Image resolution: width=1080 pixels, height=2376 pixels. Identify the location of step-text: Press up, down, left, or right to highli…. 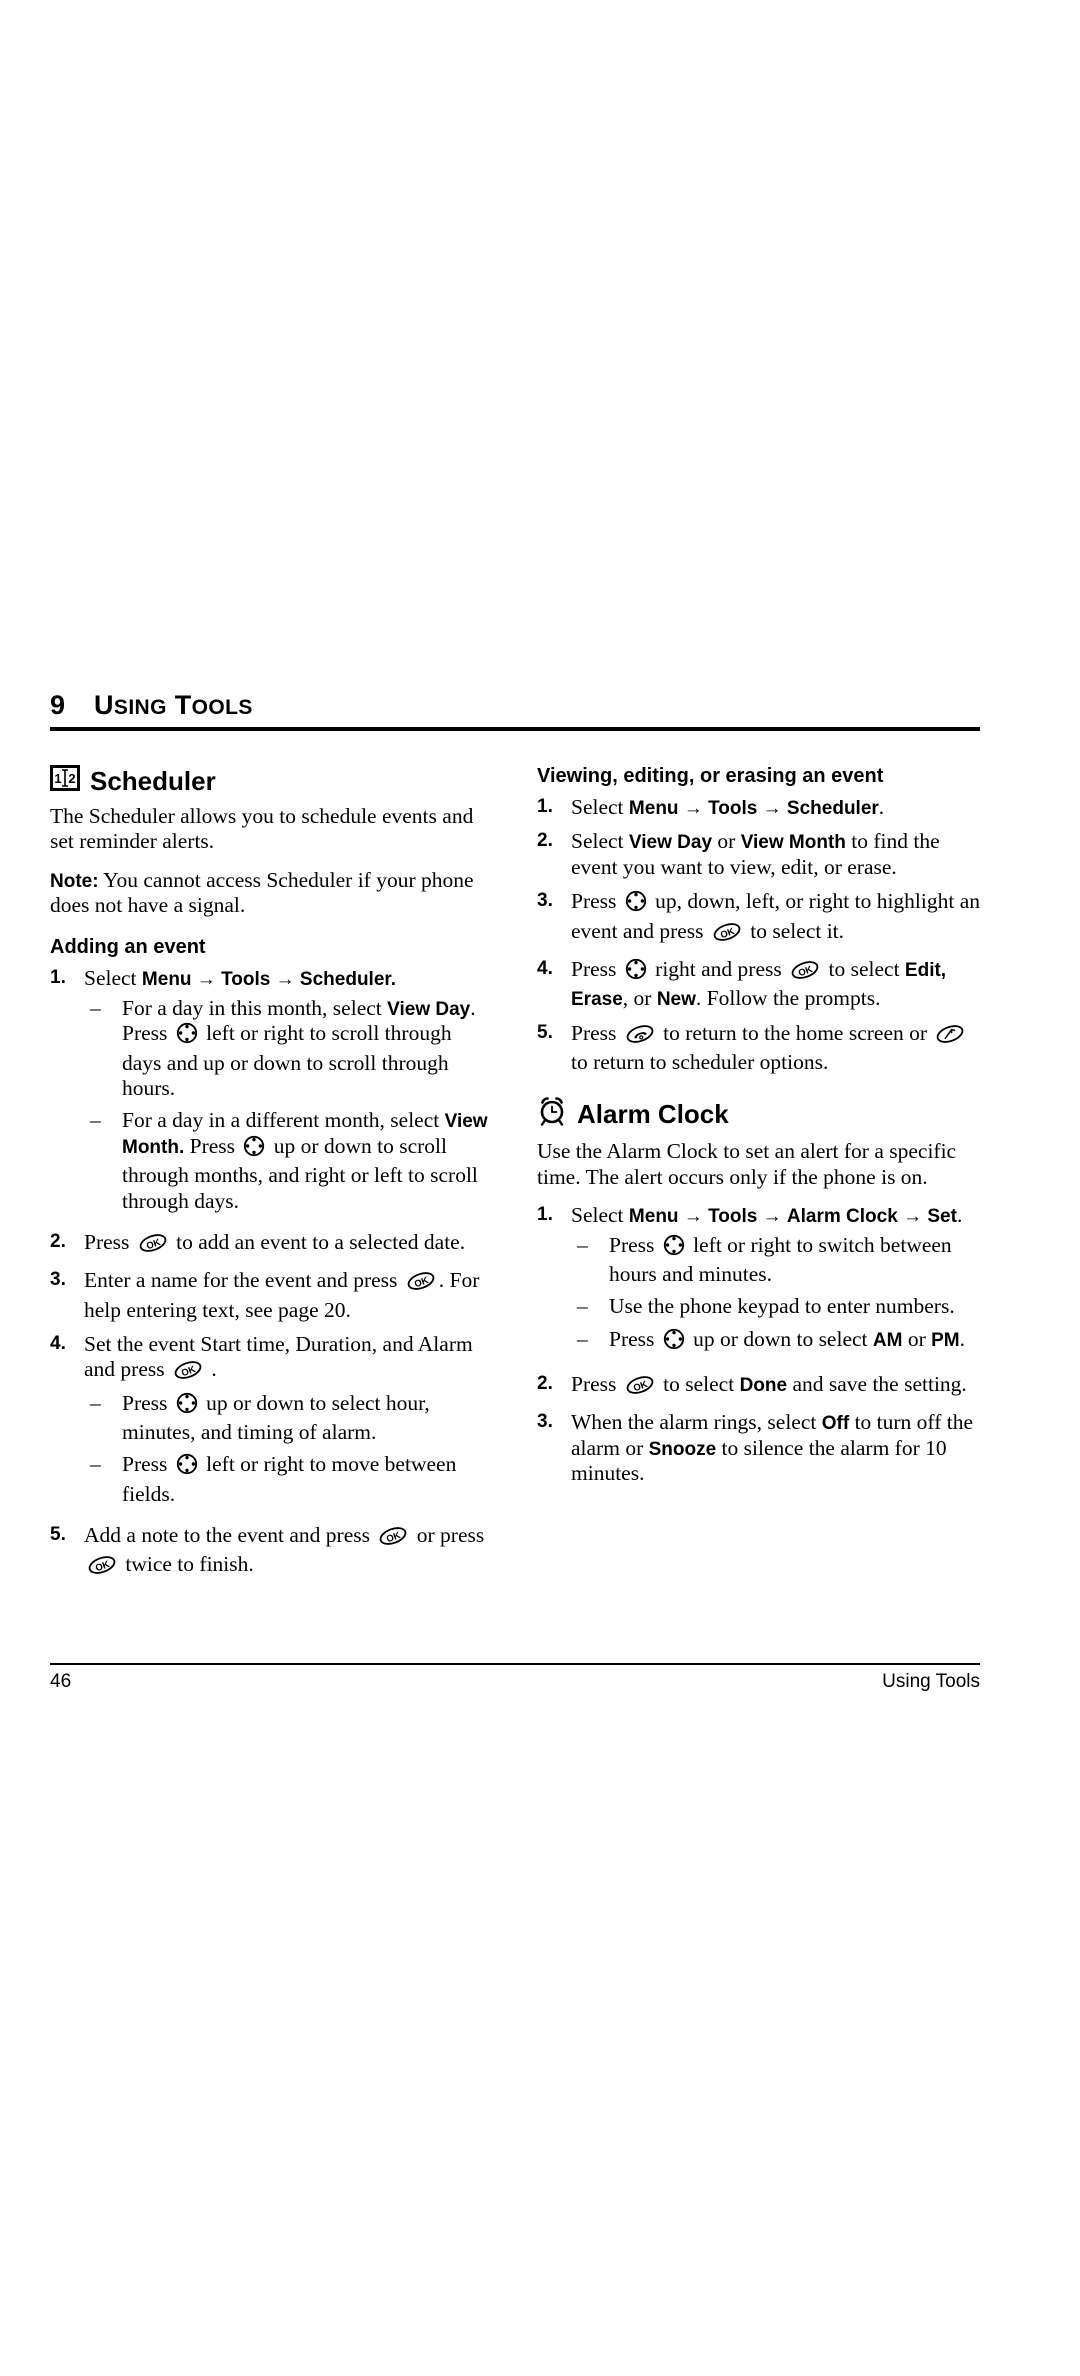
(775, 918).